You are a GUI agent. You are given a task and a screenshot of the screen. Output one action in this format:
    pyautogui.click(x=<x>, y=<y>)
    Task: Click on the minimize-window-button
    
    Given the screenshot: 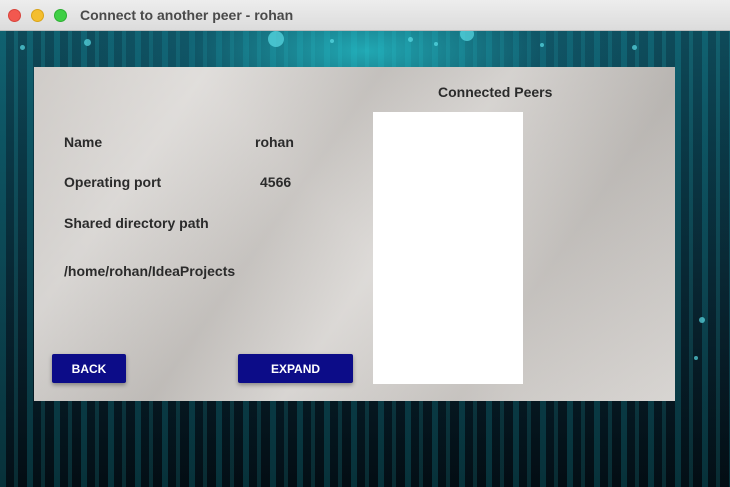 What is the action you would take?
    pyautogui.click(x=37, y=15)
    